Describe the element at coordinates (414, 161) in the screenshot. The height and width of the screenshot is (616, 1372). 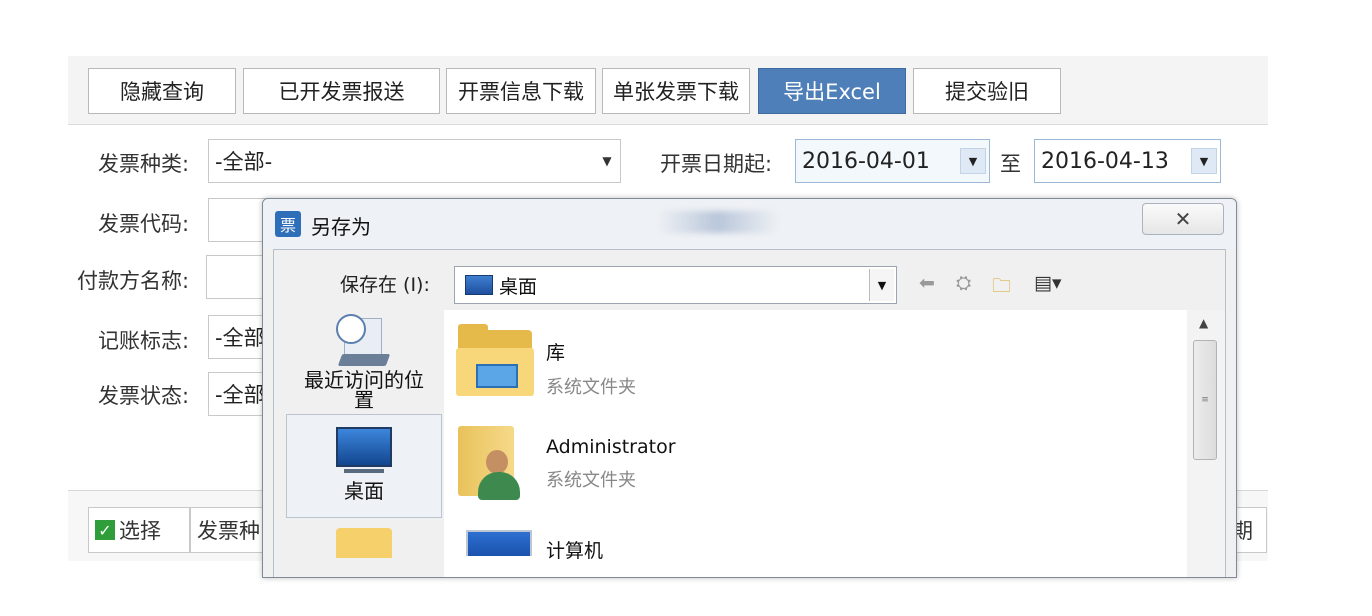
I see `invoice-type-select: -全部- ▼` at that location.